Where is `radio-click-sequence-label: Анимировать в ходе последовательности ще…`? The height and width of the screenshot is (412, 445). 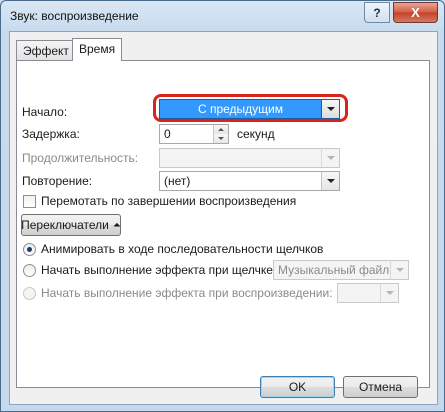 radio-click-sequence-label: Анимировать в ходе последовательности ще… is located at coordinates (182, 249).